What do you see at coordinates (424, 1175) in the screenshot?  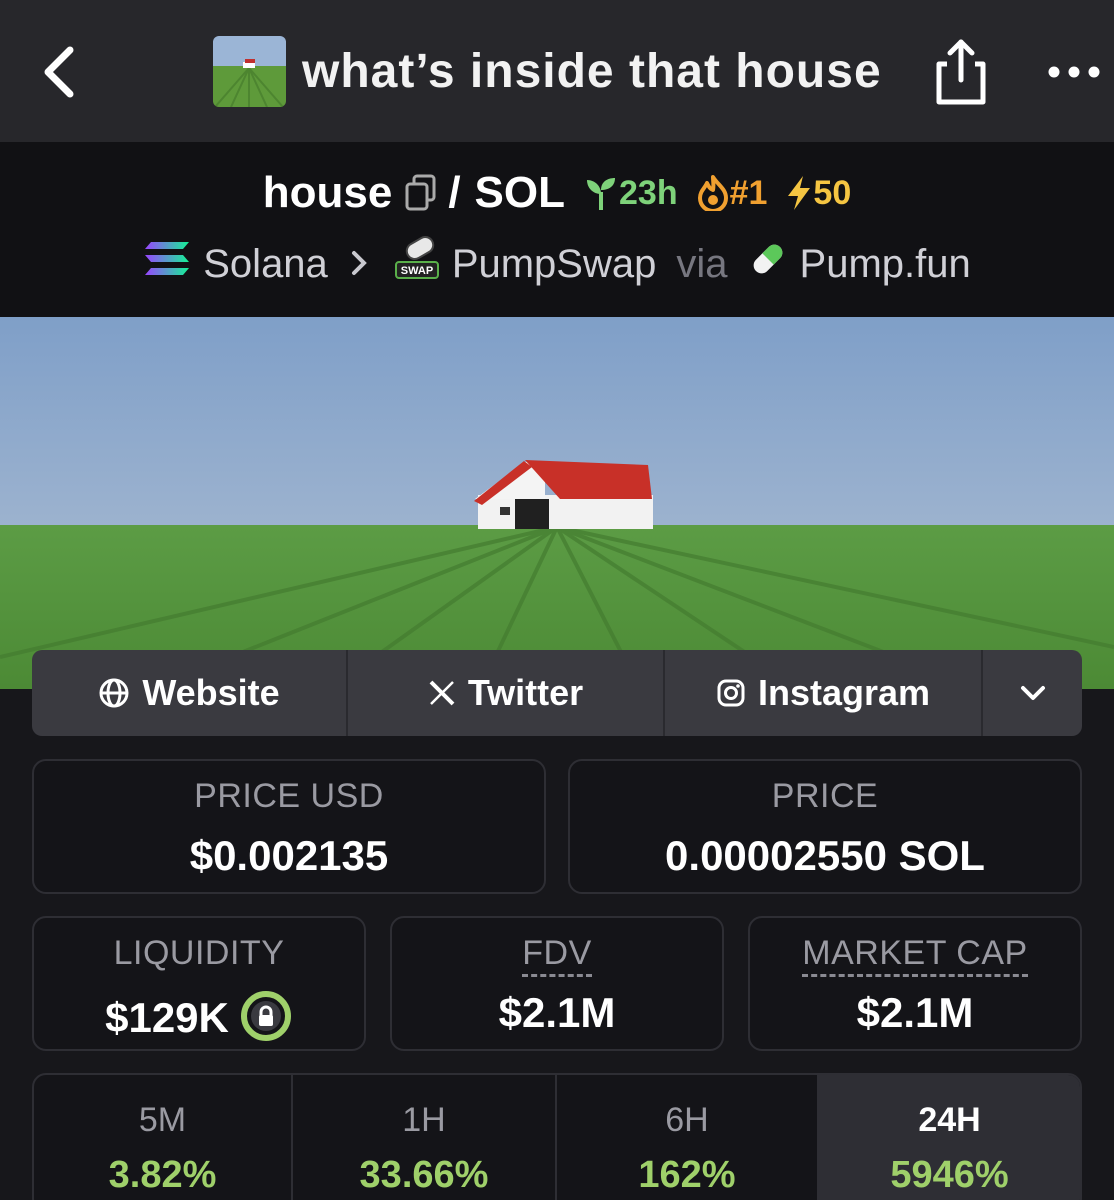 I see `timeframe-change: 33.66%` at bounding box center [424, 1175].